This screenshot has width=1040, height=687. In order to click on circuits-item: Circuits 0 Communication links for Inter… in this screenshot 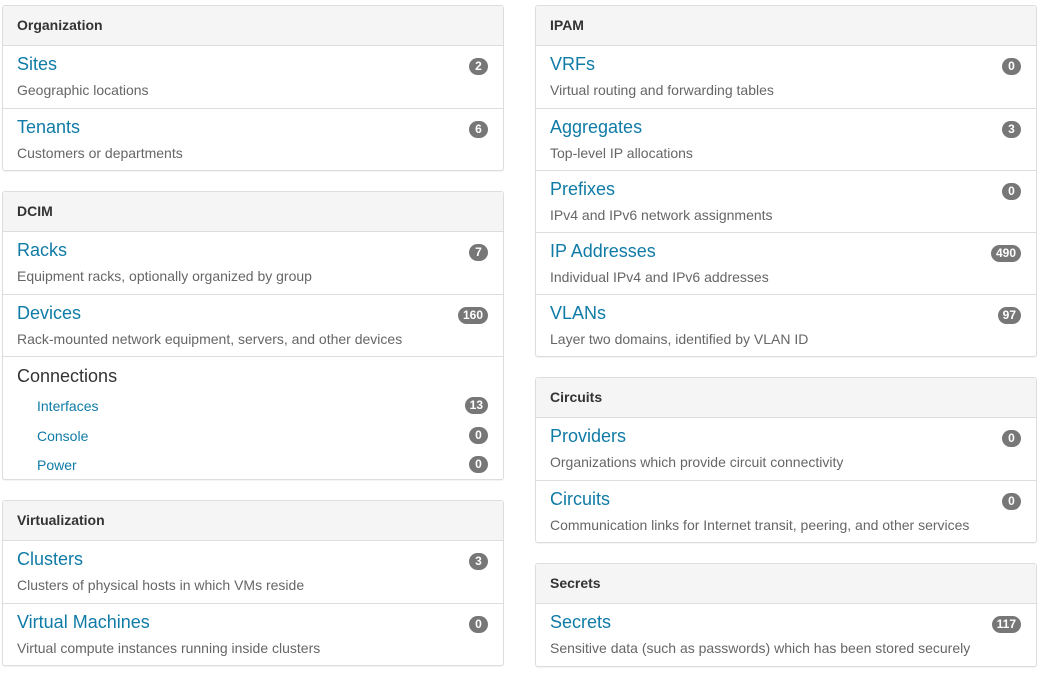, I will do `click(786, 511)`.